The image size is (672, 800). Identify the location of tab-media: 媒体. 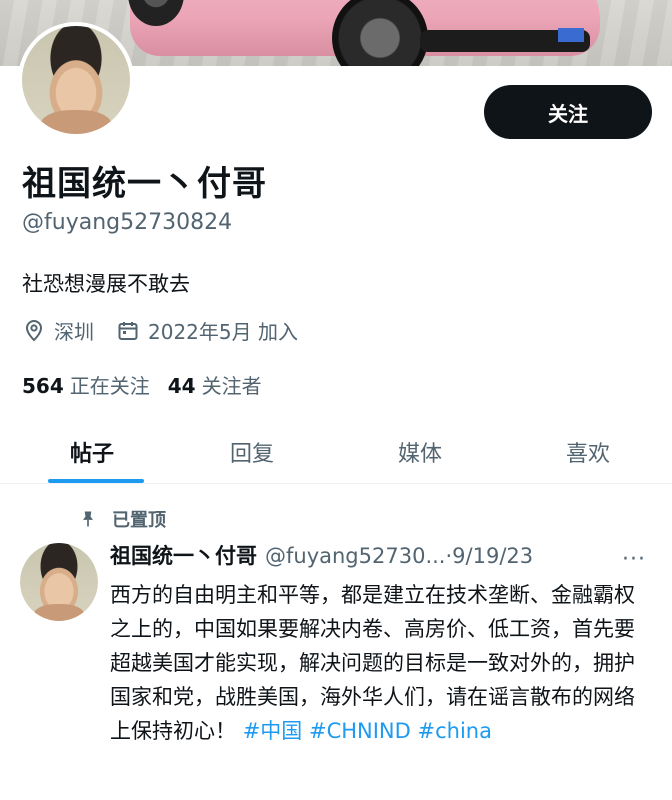
(420, 451).